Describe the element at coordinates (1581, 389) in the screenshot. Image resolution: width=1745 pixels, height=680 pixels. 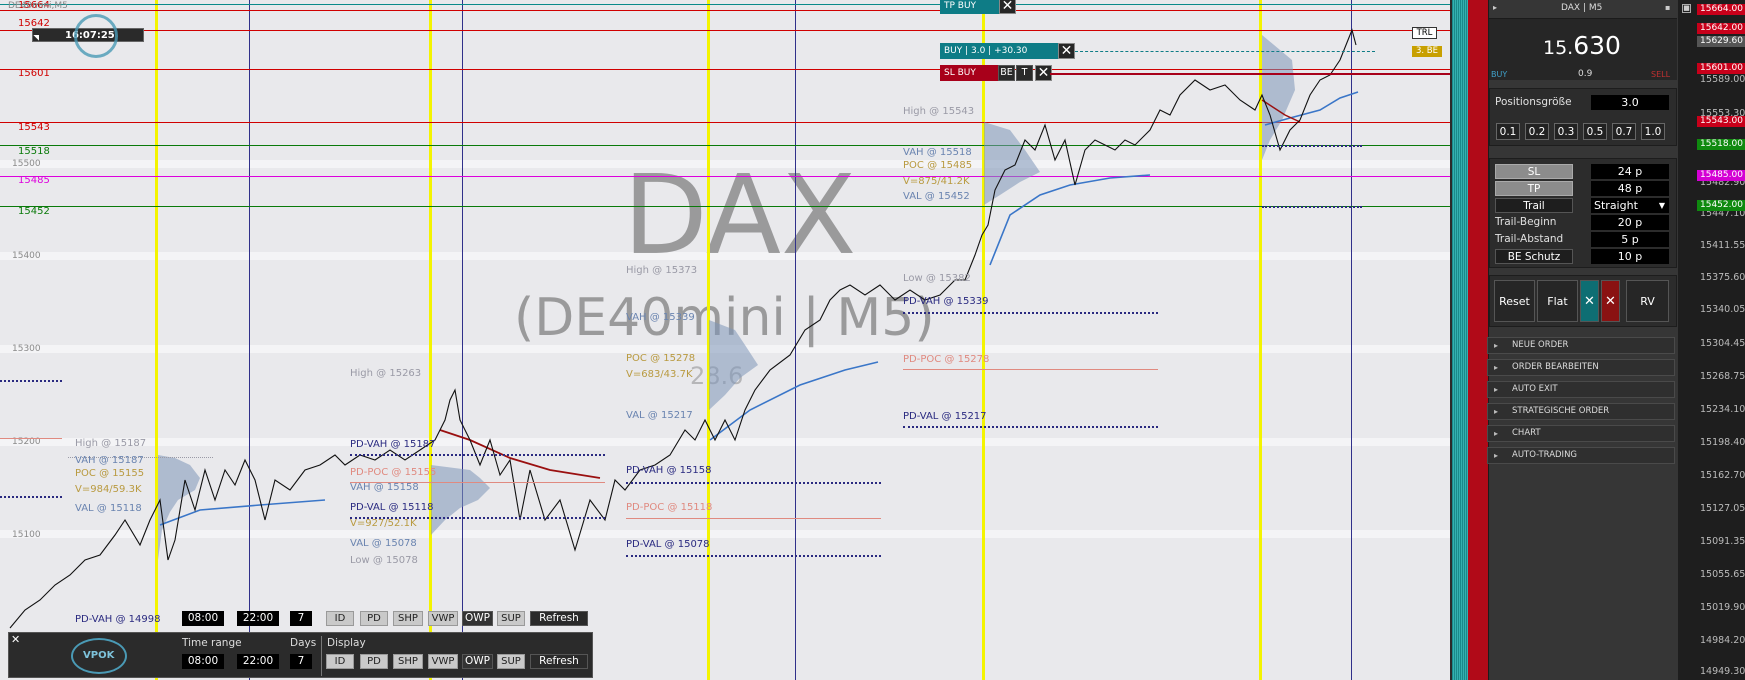
I see `section-auto-exit: ▸ AUTO EXIT` at that location.